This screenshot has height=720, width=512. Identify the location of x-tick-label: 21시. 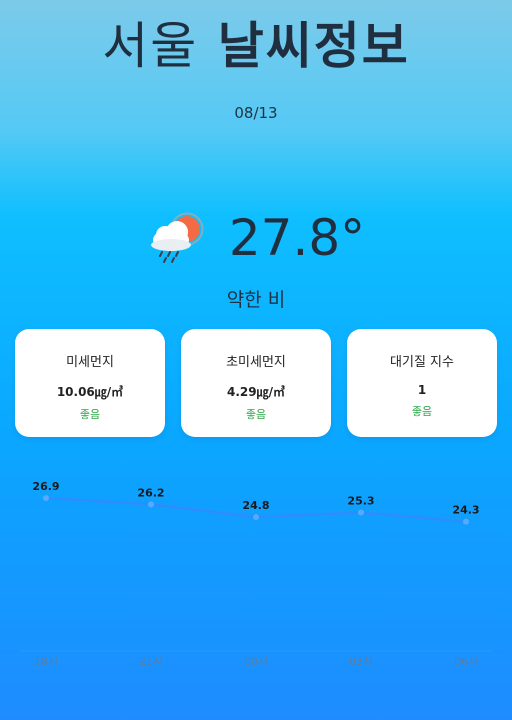
(151, 661).